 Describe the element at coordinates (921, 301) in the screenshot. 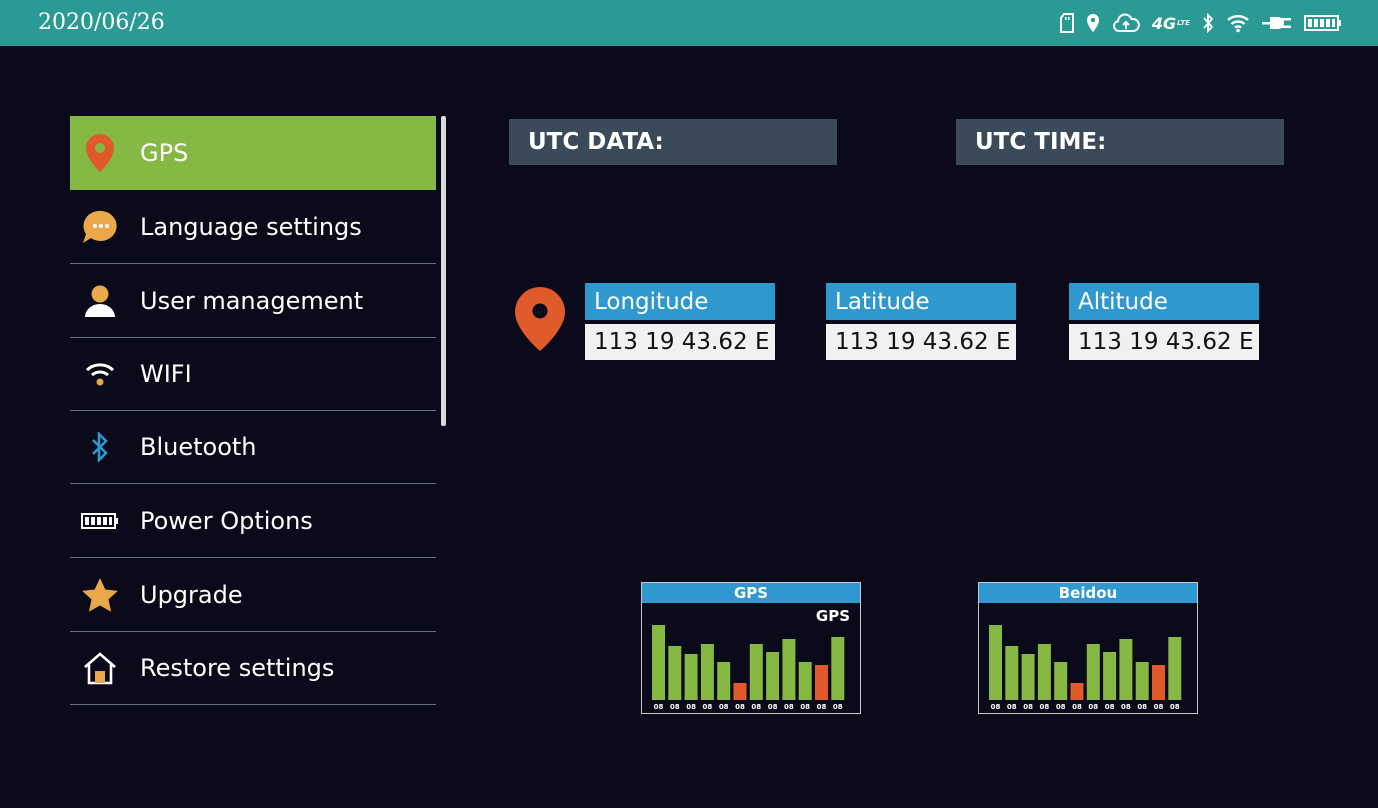

I see `latitude-label: Latitude` at that location.